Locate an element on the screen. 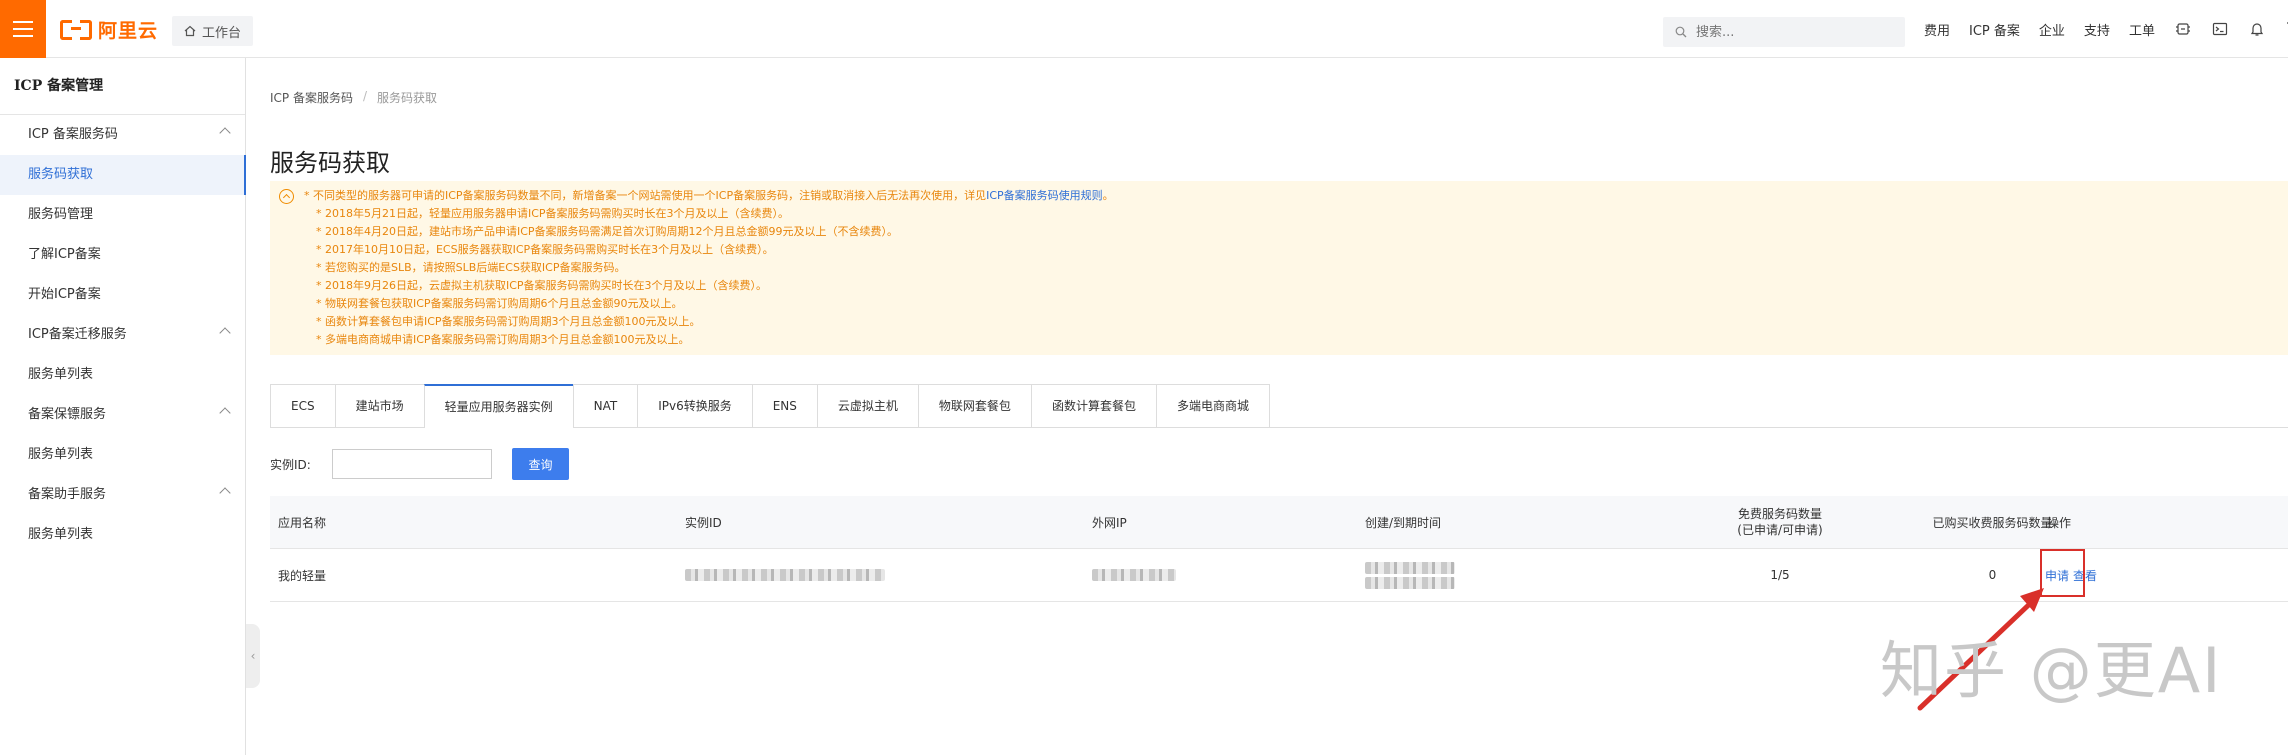 Image resolution: width=2288 pixels, height=755 pixels. top-link-billing: 费用 is located at coordinates (1937, 29).